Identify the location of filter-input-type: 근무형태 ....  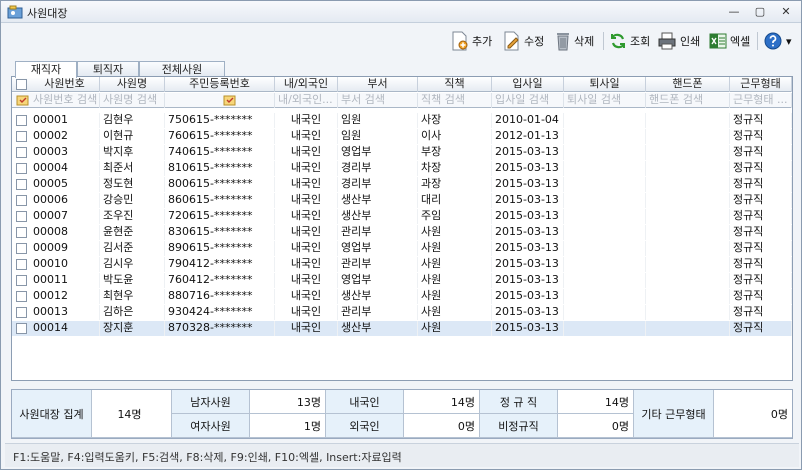
(761, 100).